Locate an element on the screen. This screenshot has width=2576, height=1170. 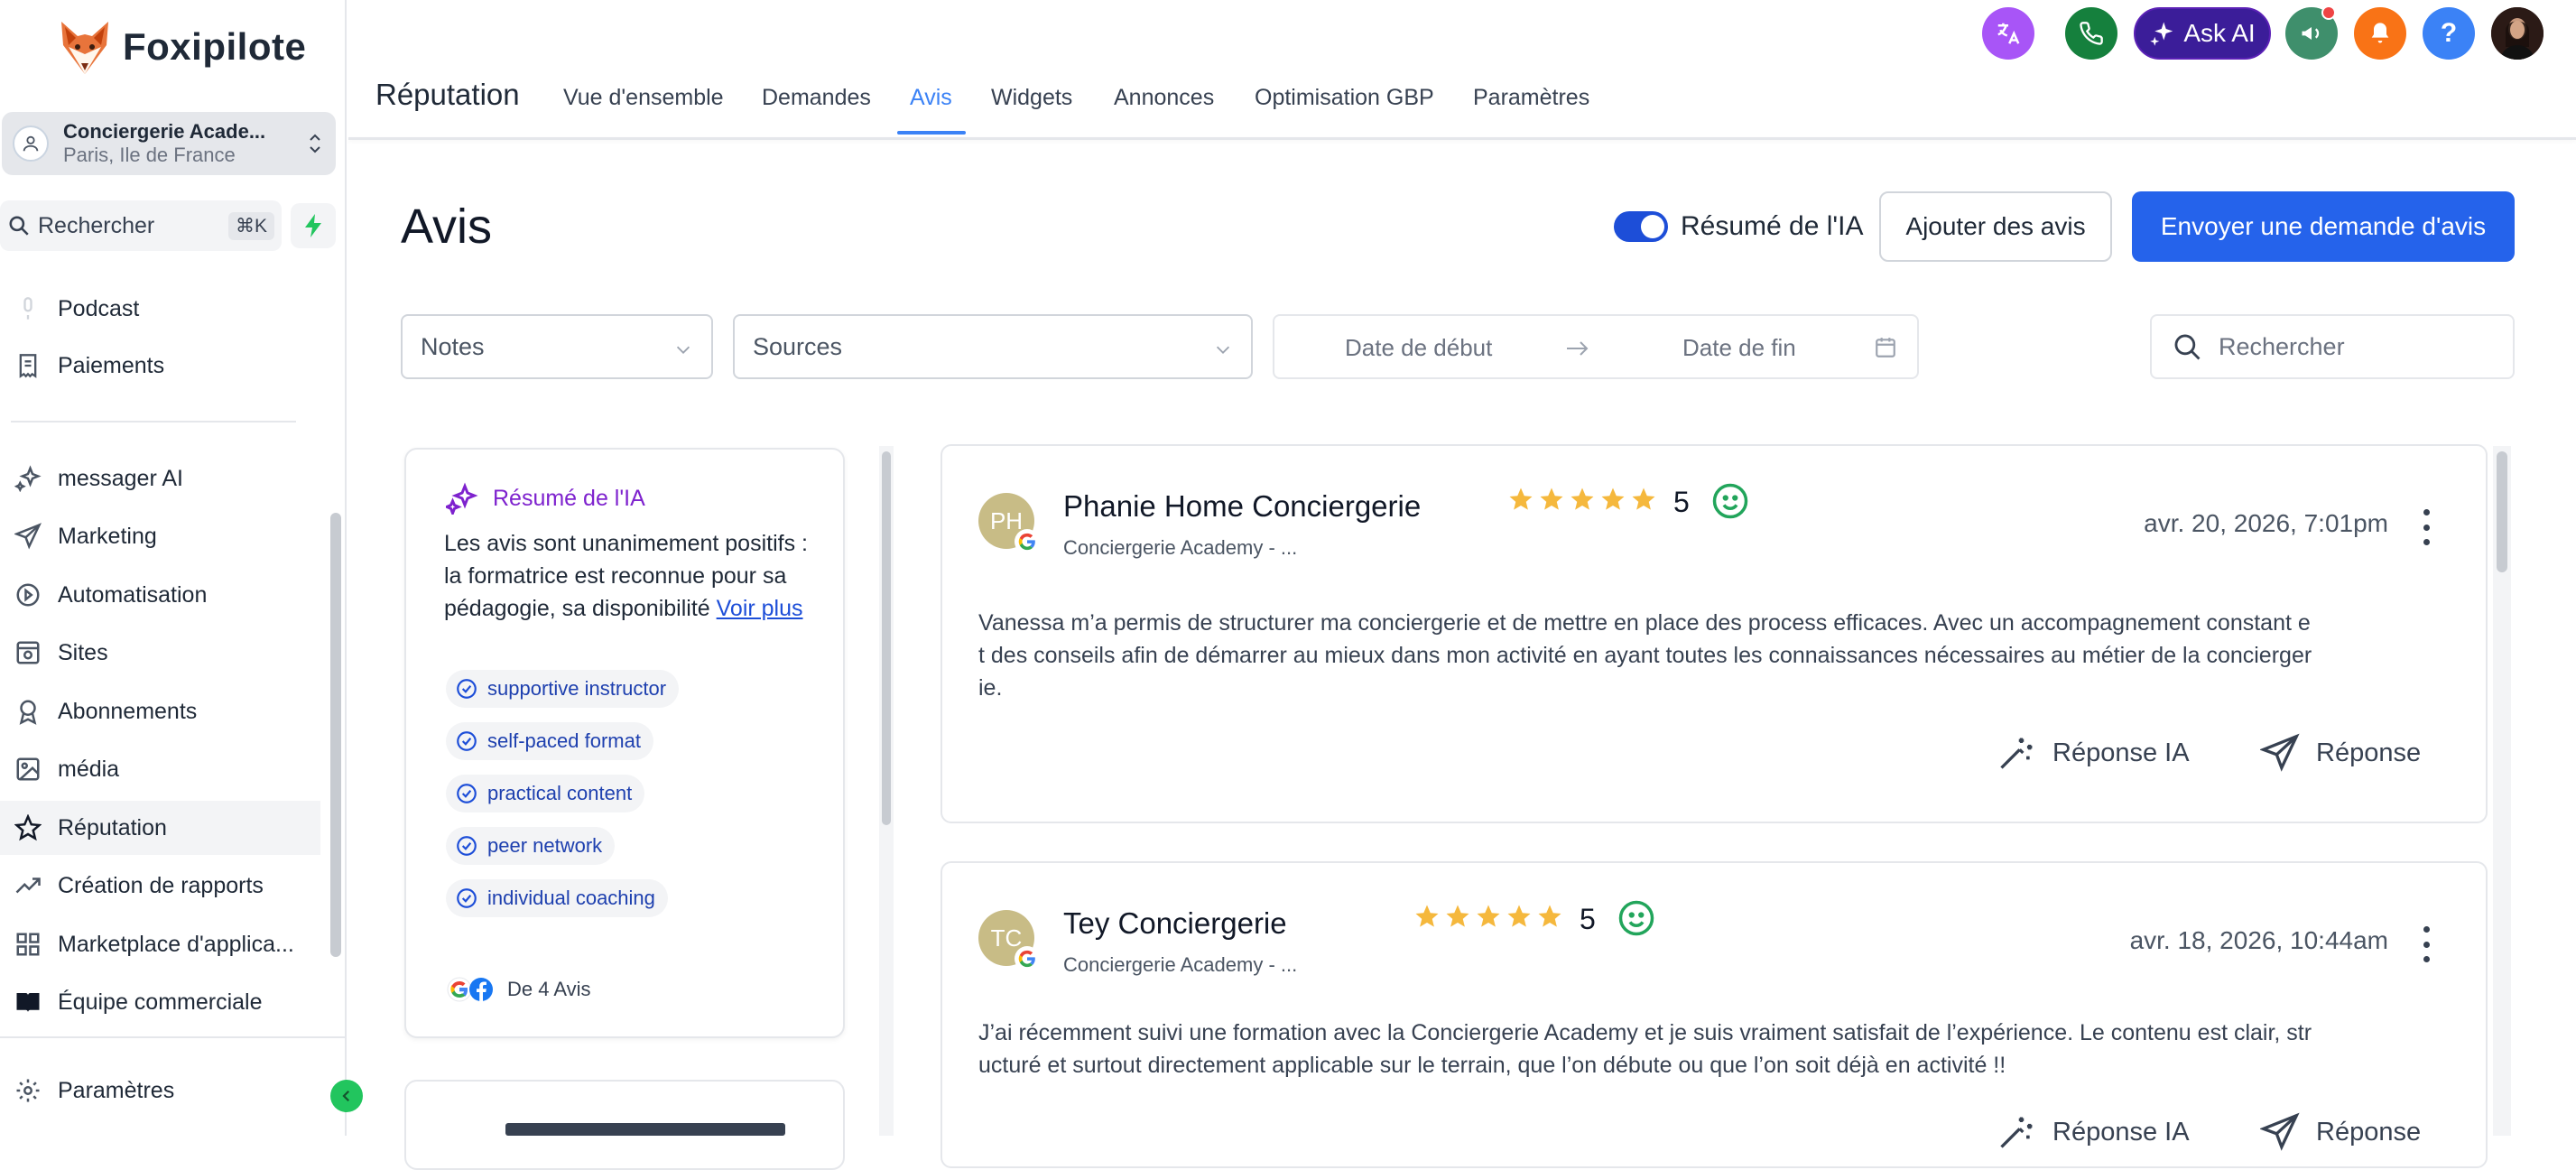
badge-icon is located at coordinates (28, 711).